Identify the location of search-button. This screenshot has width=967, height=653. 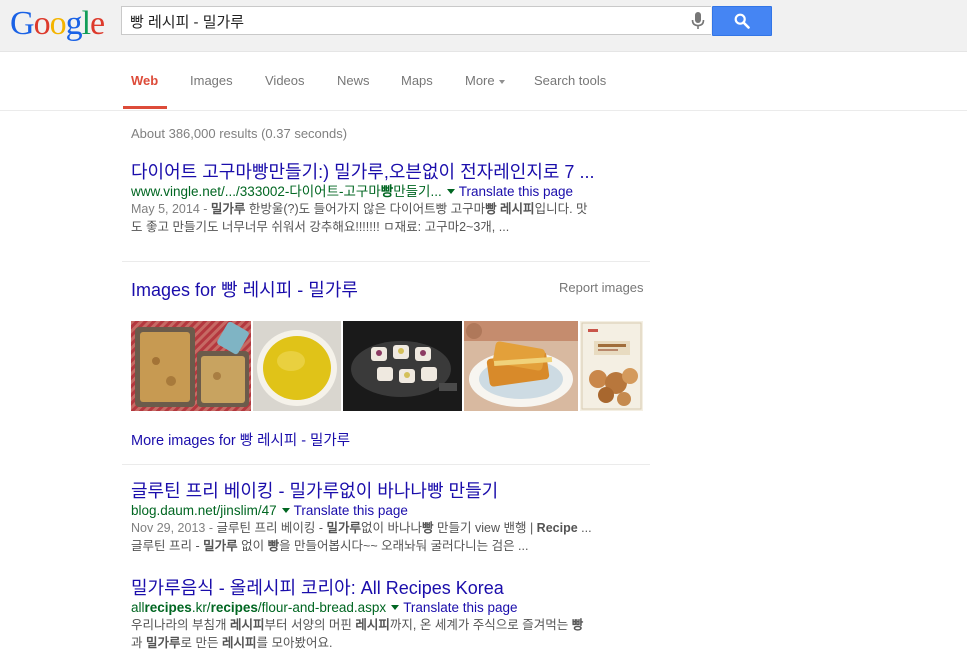
(742, 21).